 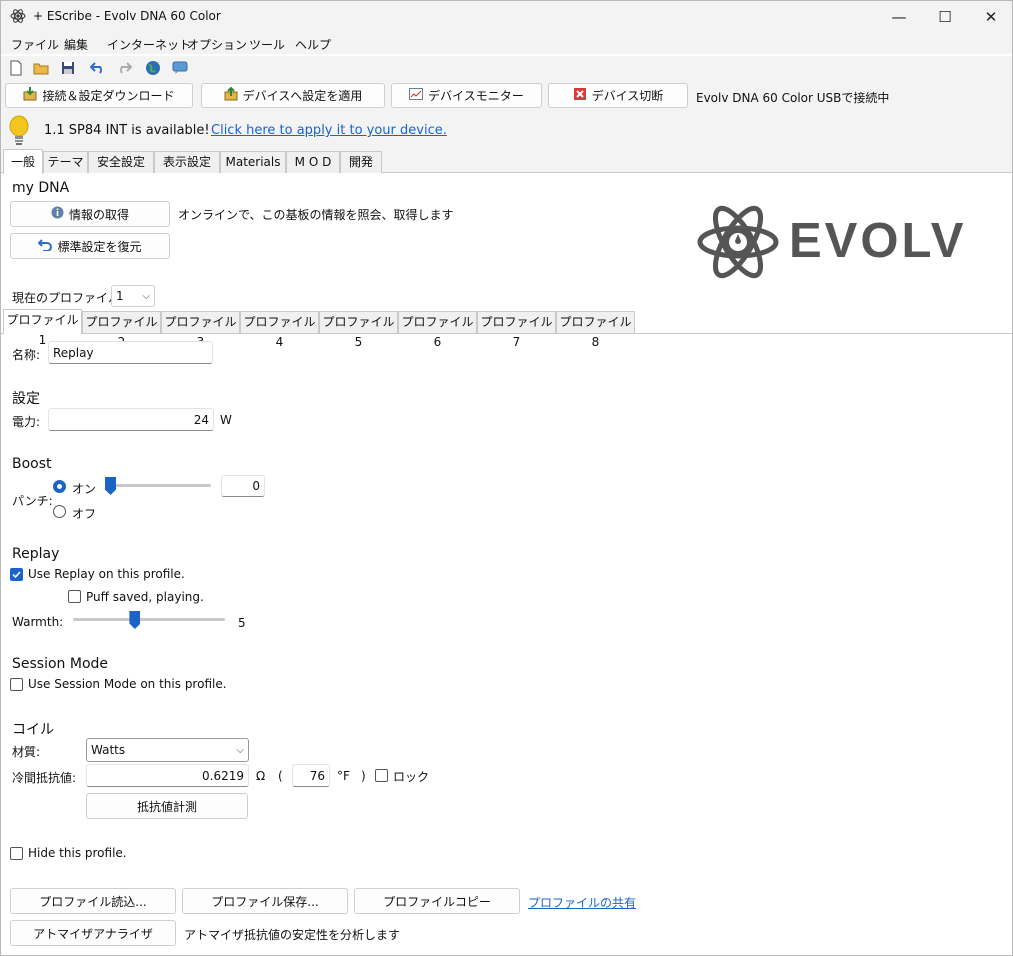 What do you see at coordinates (98, 214) in the screenshot?
I see `get-info-label: 情報の取得` at bounding box center [98, 214].